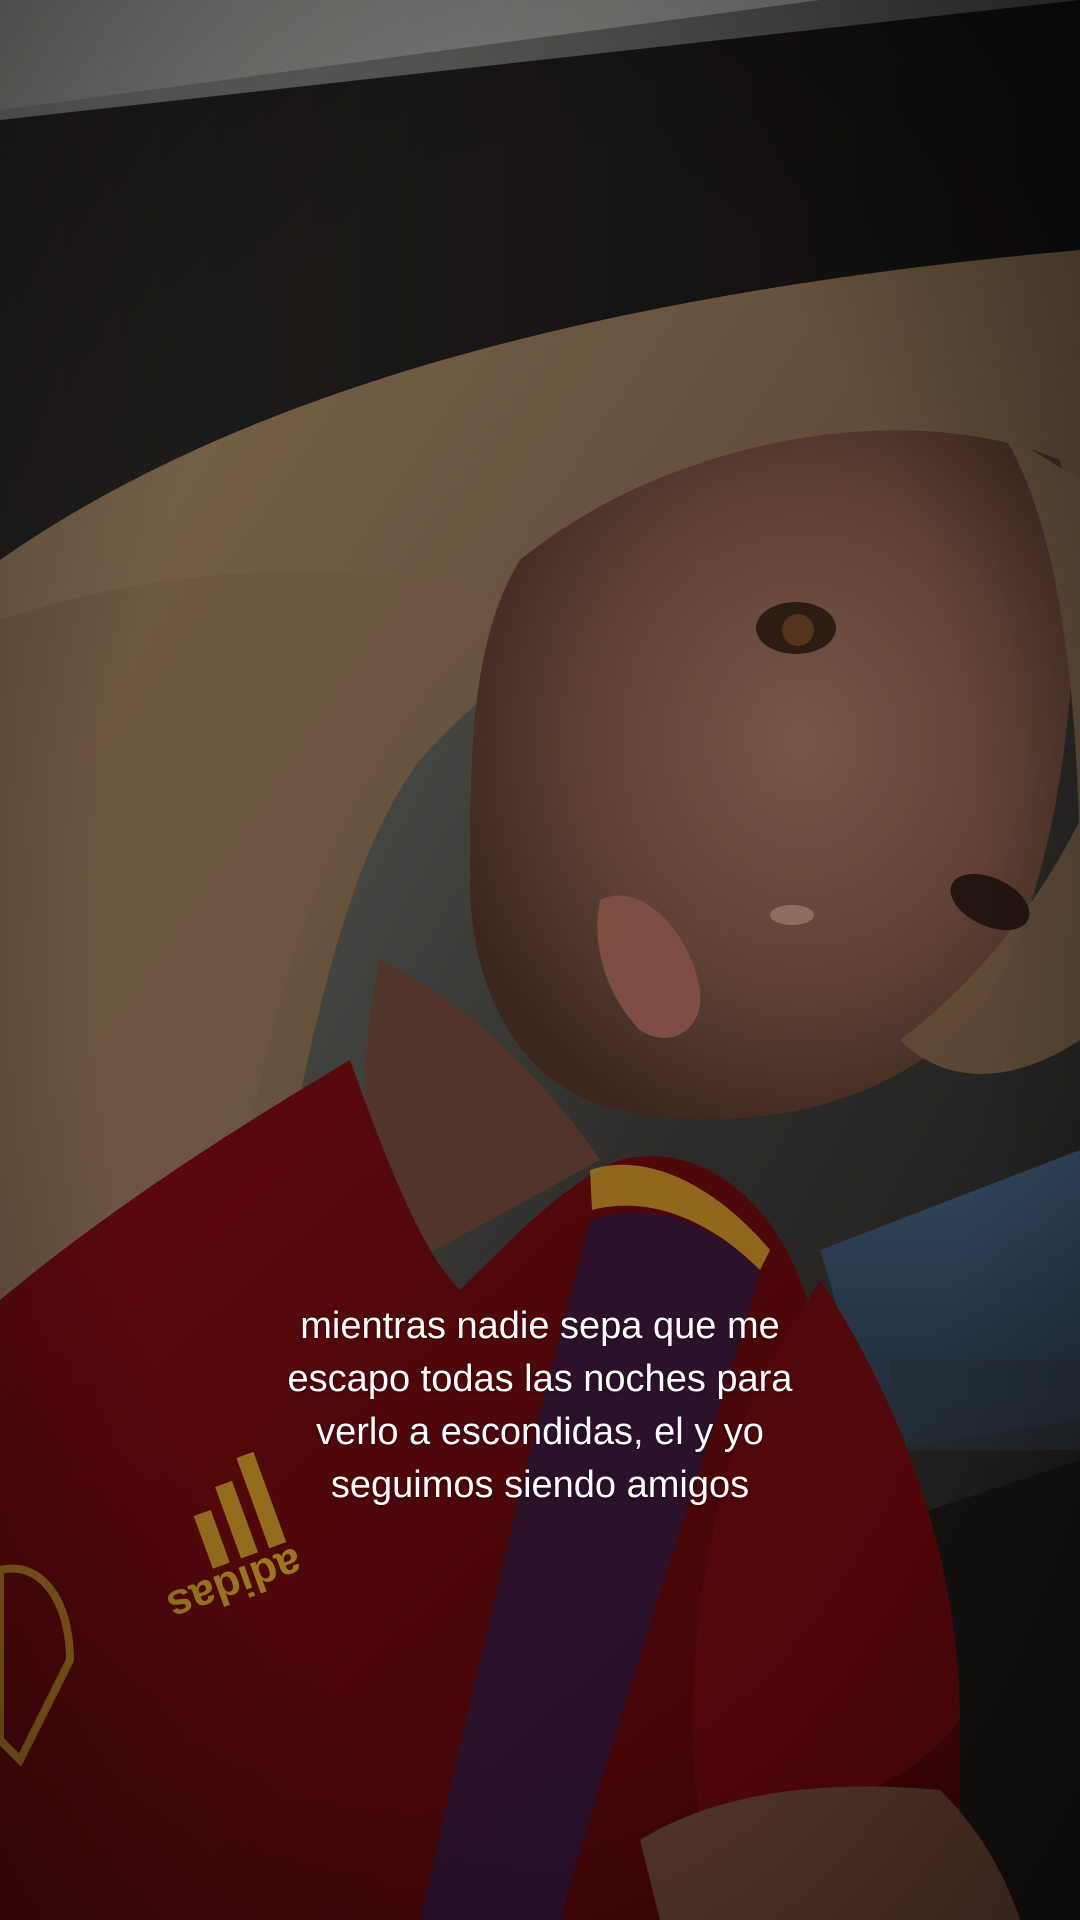  I want to click on caption-line: verlo a escondidas, el y yo, so click(540, 1432).